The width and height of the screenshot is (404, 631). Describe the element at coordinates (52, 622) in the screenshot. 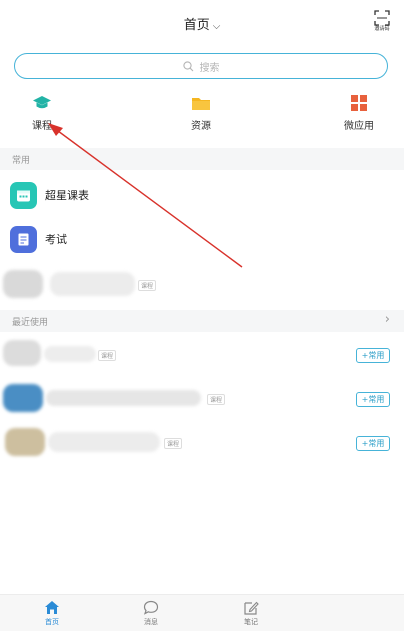

I see `tab-label: 首页` at that location.